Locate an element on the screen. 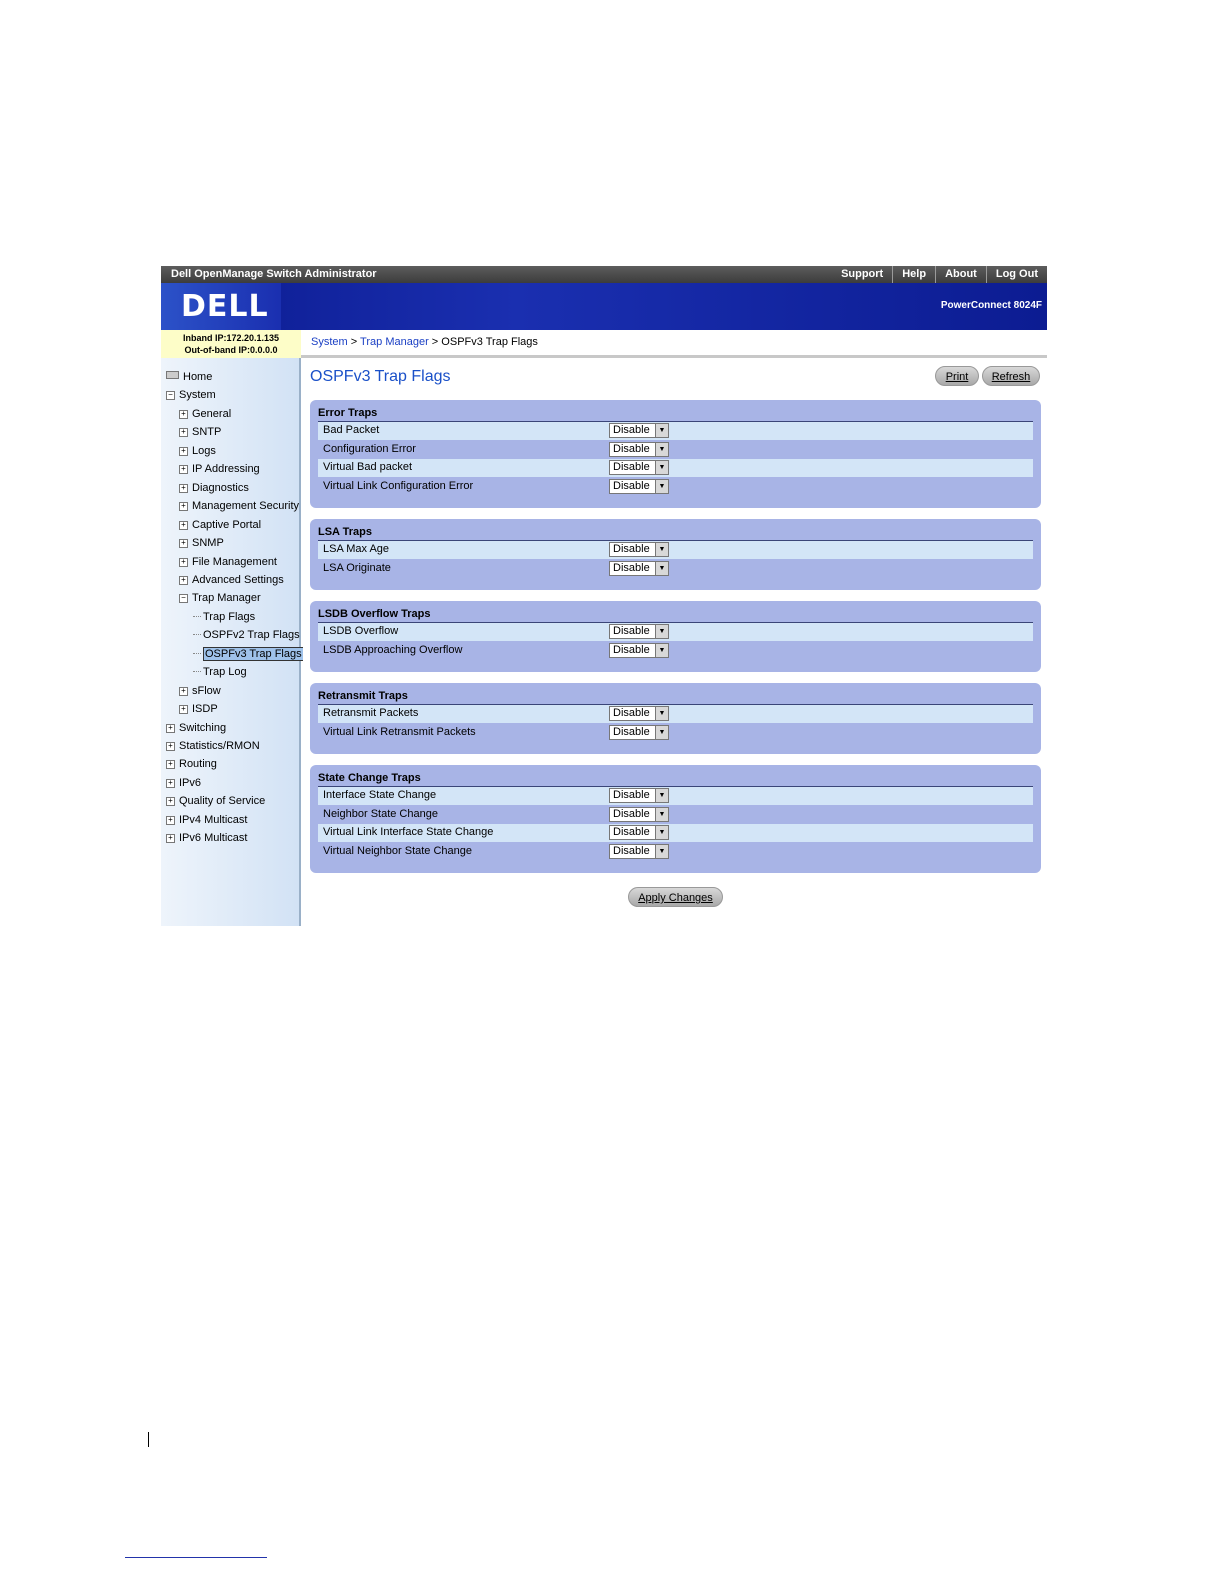  section-title: Retransmit Traps is located at coordinates (363, 696).